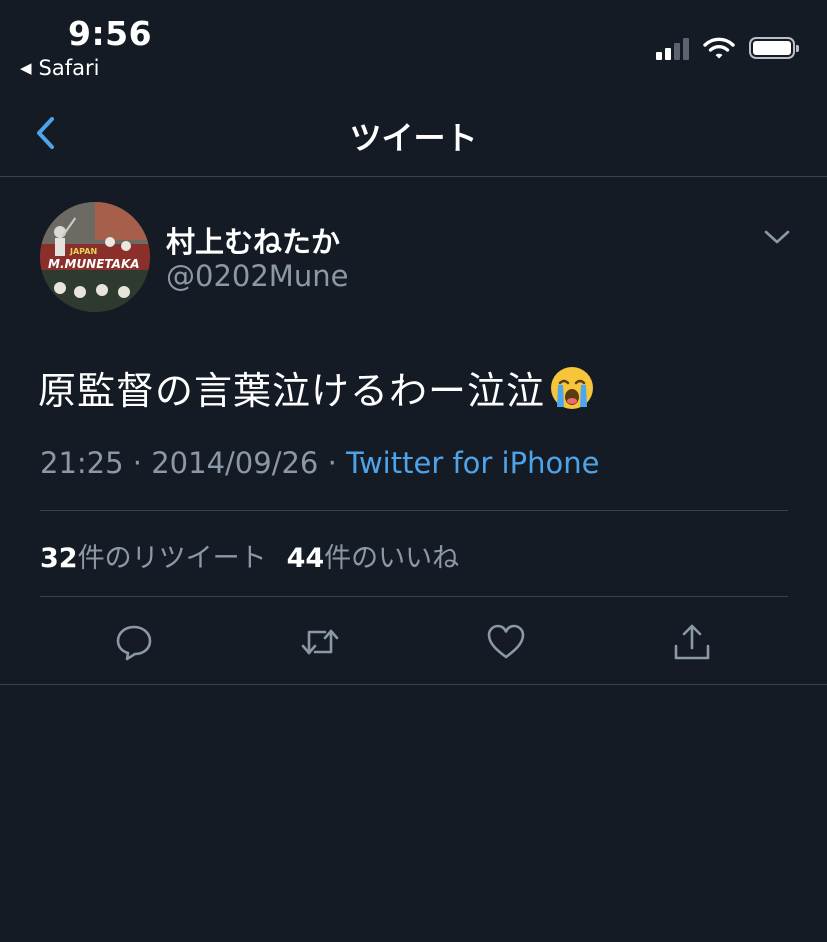 The height and width of the screenshot is (942, 827). What do you see at coordinates (69, 68) in the screenshot?
I see `back-app-label: Safari` at bounding box center [69, 68].